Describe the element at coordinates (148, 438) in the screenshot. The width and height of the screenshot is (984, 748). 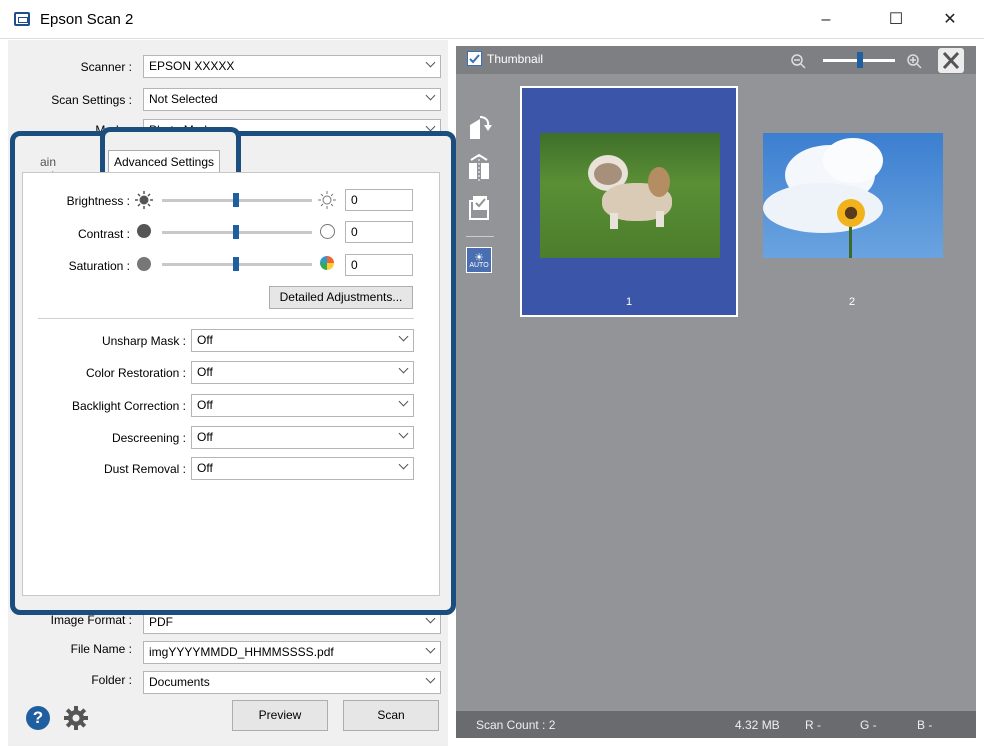
I see `descreening-label: Descreening :` at that location.